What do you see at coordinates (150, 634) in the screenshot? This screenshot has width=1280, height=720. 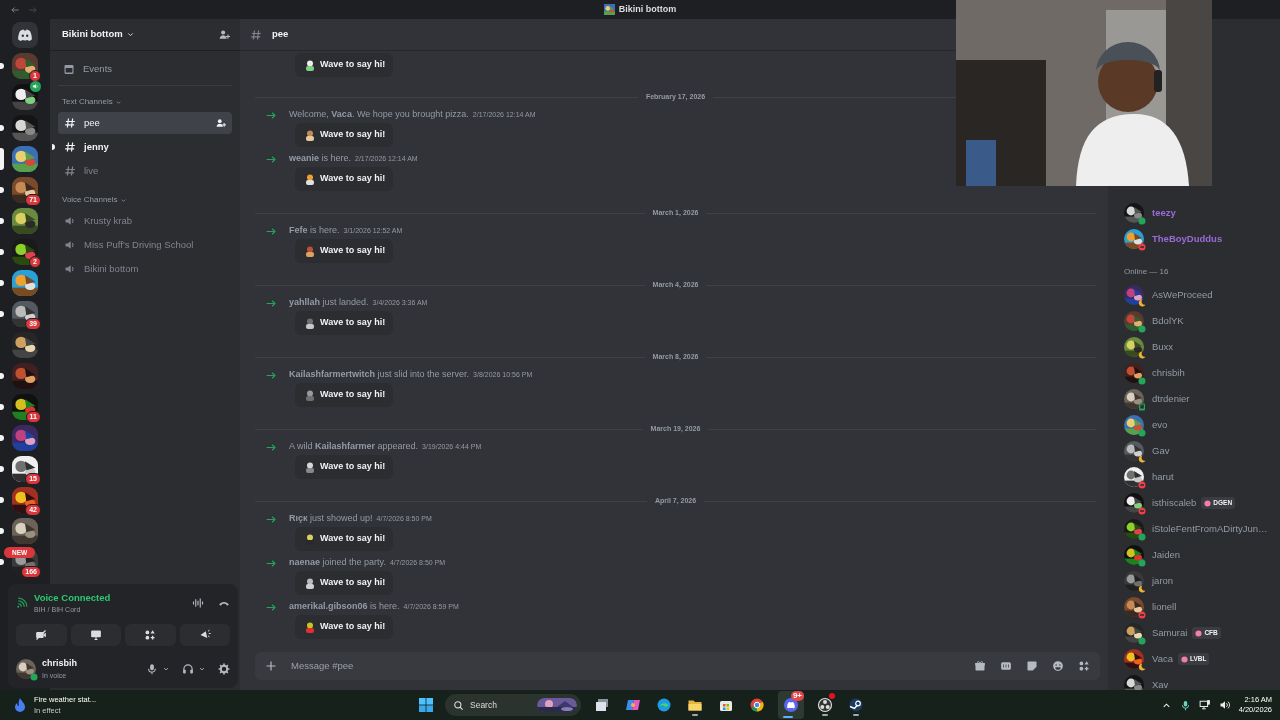 I see `activities-button` at bounding box center [150, 634].